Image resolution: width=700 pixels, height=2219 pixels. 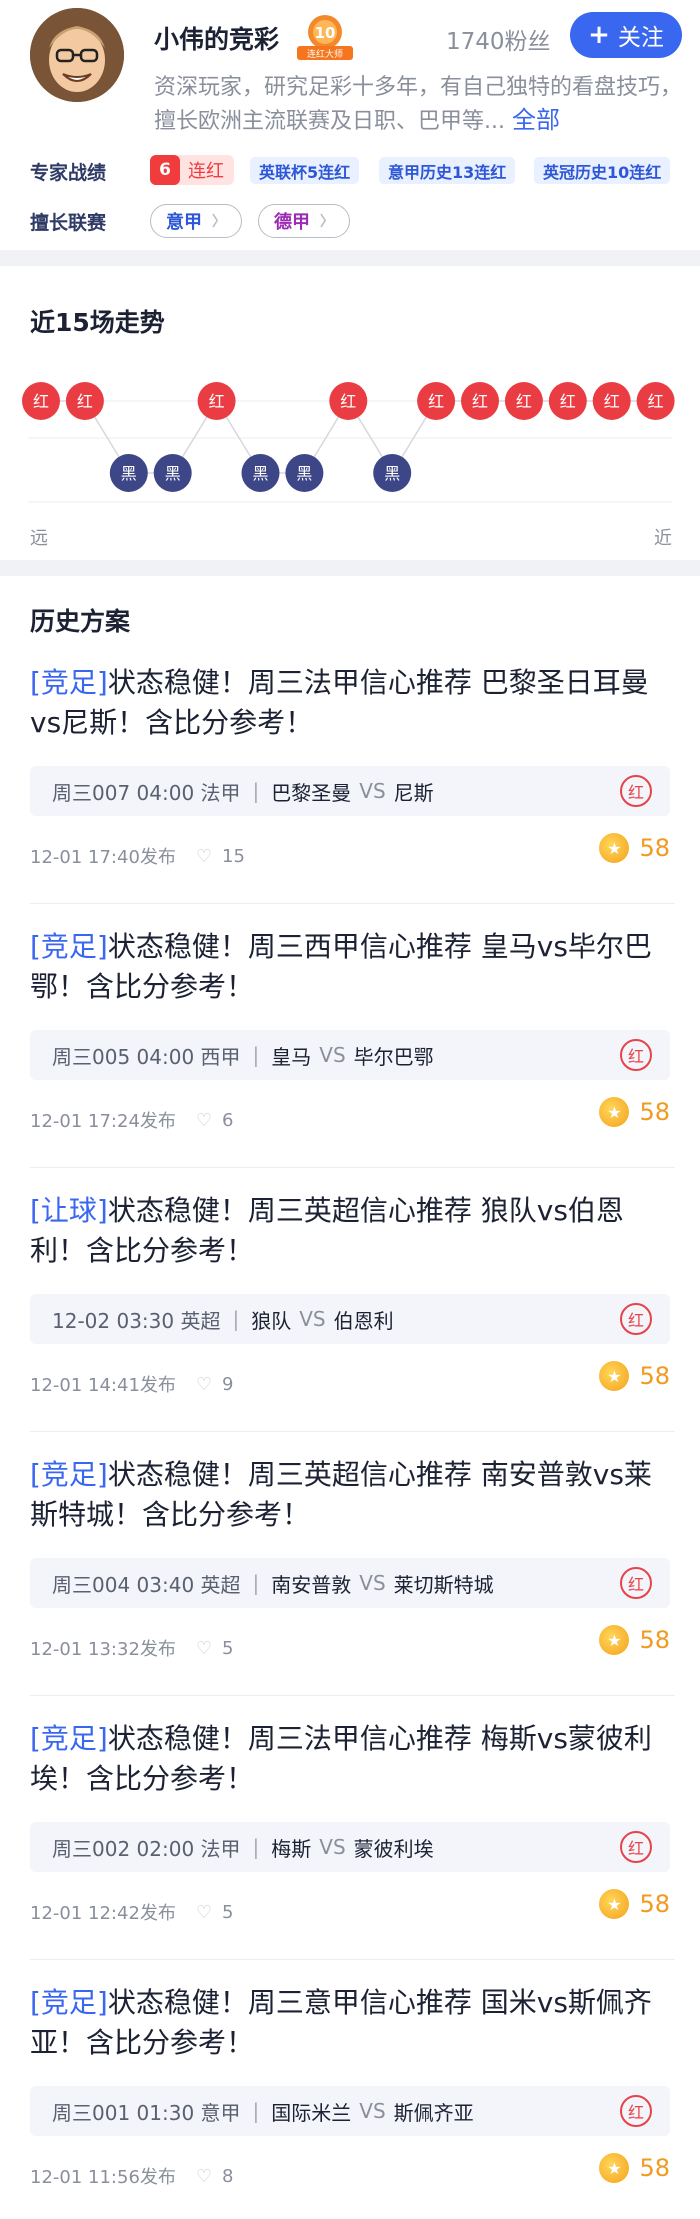 What do you see at coordinates (325, 54) in the screenshot?
I see `medal-label: 连红大师` at bounding box center [325, 54].